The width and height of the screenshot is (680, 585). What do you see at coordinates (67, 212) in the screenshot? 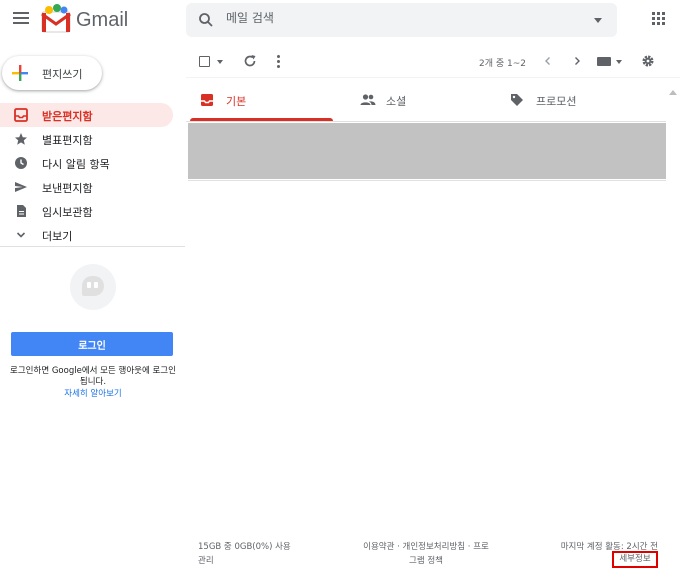
I see `sidebar-item-label: 임시보관함` at bounding box center [67, 212].